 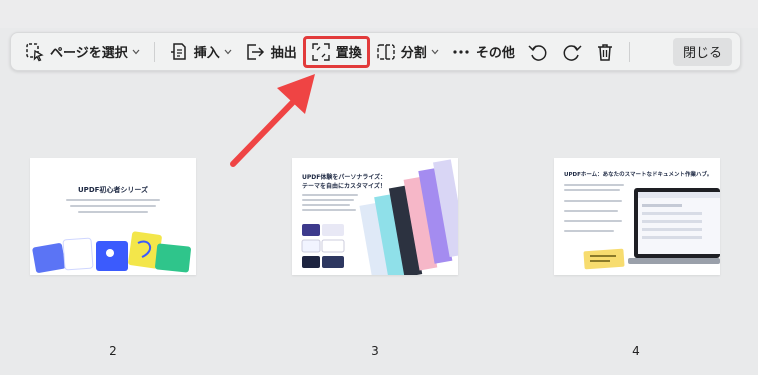 I want to click on illustration-cards, so click(x=111, y=252).